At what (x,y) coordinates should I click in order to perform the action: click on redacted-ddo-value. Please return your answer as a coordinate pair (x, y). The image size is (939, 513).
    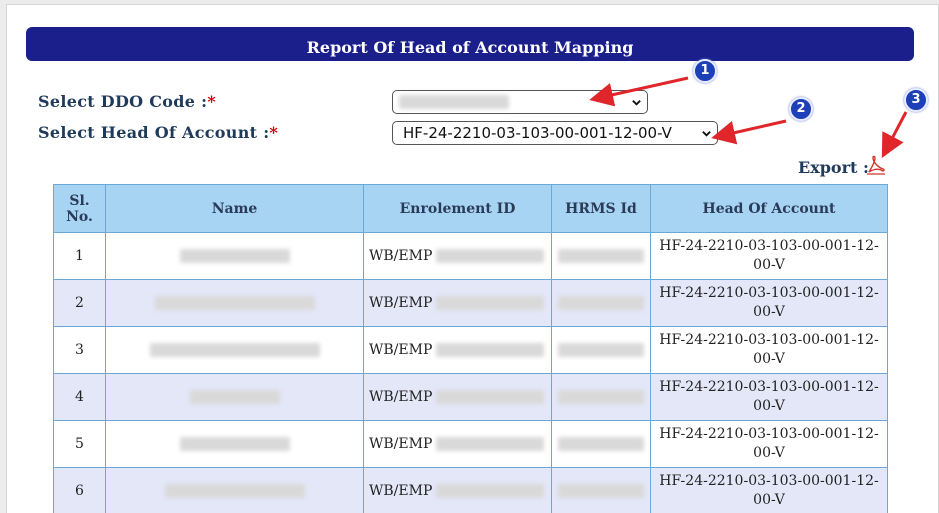
    Looking at the image, I should click on (454, 102).